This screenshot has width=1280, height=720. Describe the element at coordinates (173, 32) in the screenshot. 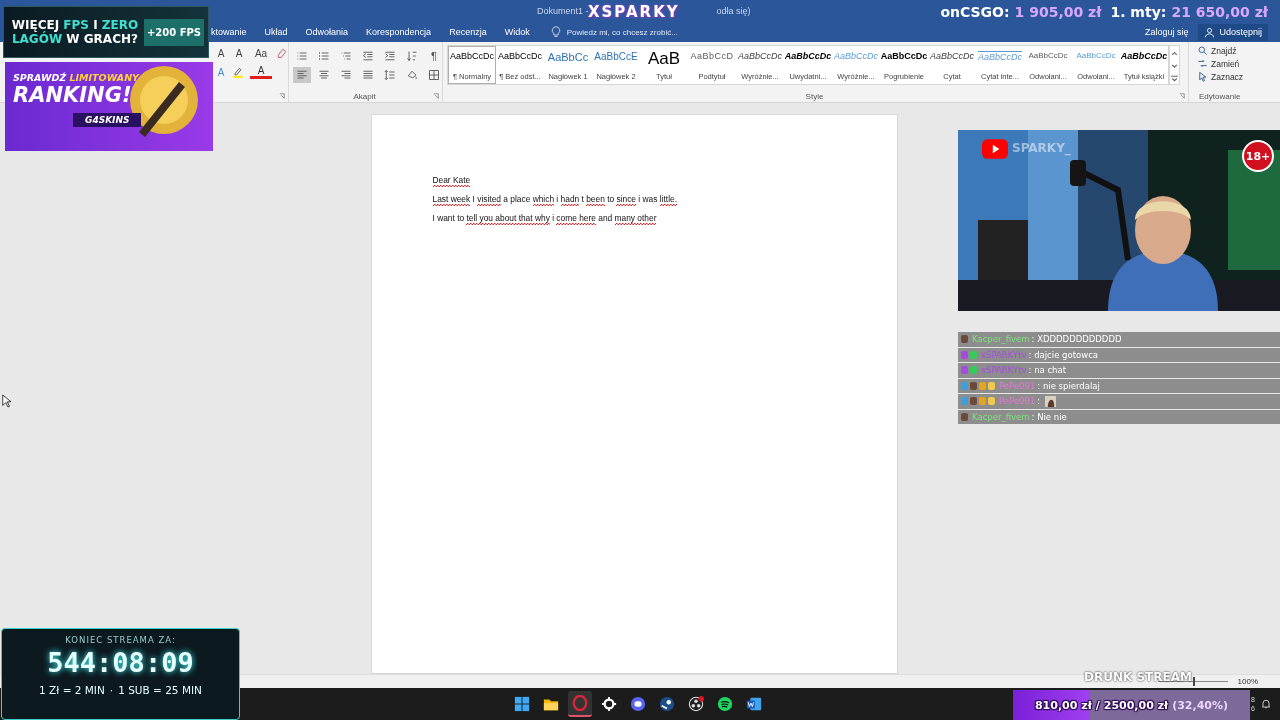

I see `ad-badge: +200 FPS` at that location.